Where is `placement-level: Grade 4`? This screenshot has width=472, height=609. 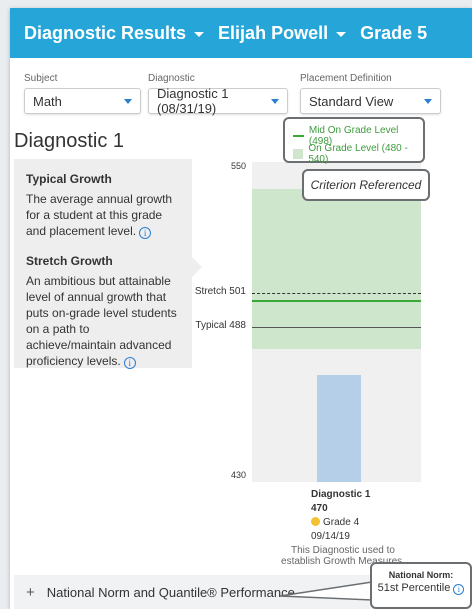
placement-level: Grade 4 is located at coordinates (341, 522).